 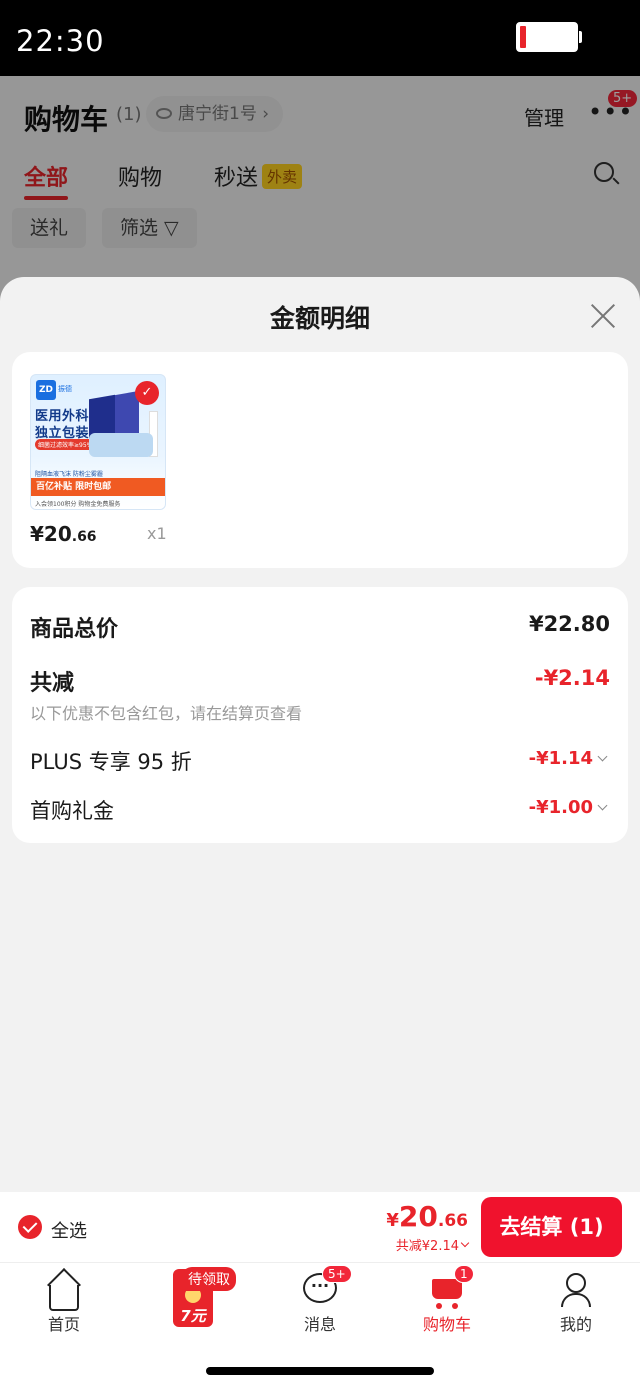 What do you see at coordinates (65, 444) in the screenshot?
I see `product-image-tag: 细菌过滤效率≥95%` at bounding box center [65, 444].